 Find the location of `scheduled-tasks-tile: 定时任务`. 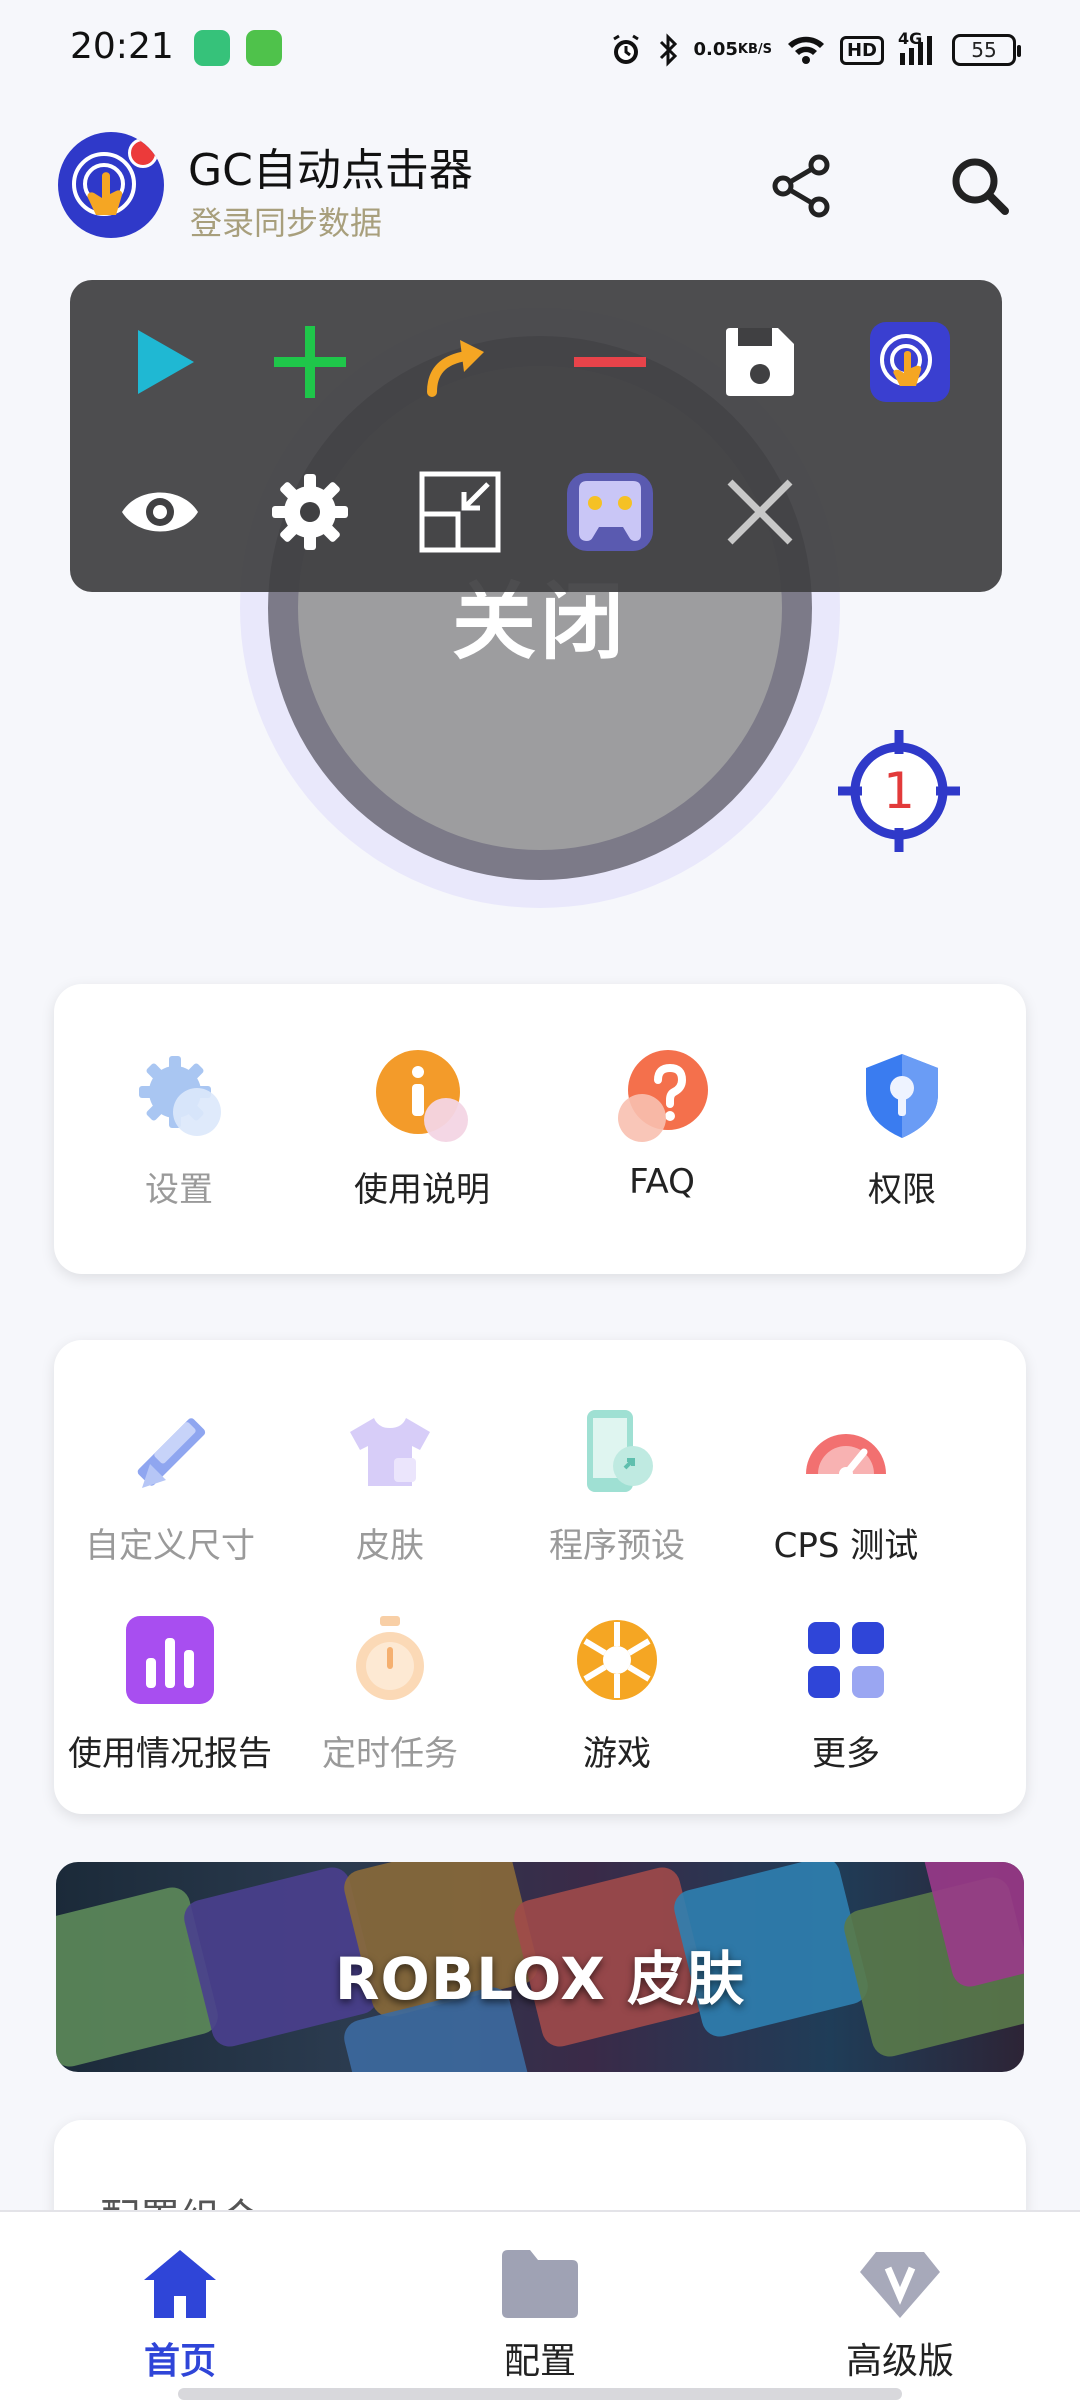

scheduled-tasks-tile: 定时任务 is located at coordinates (390, 1693).